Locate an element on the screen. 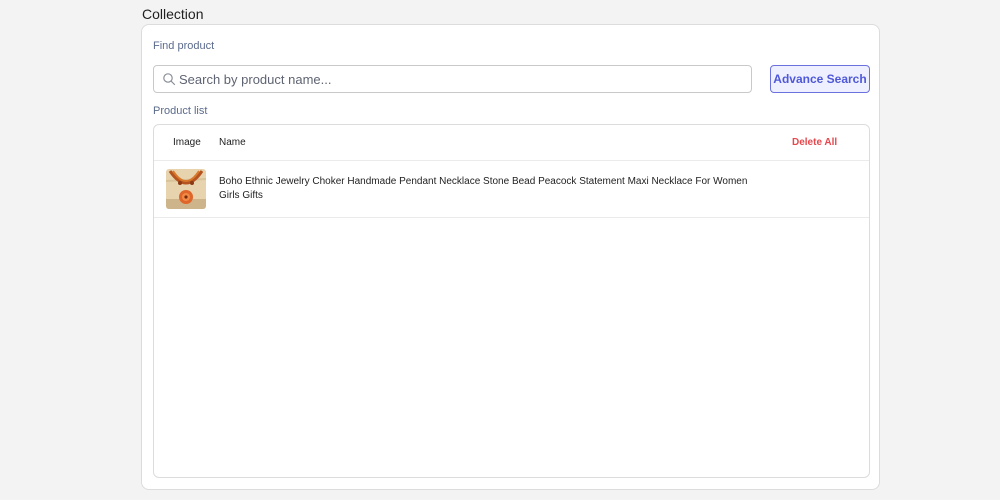 The width and height of the screenshot is (1000, 500). search-box is located at coordinates (452, 79).